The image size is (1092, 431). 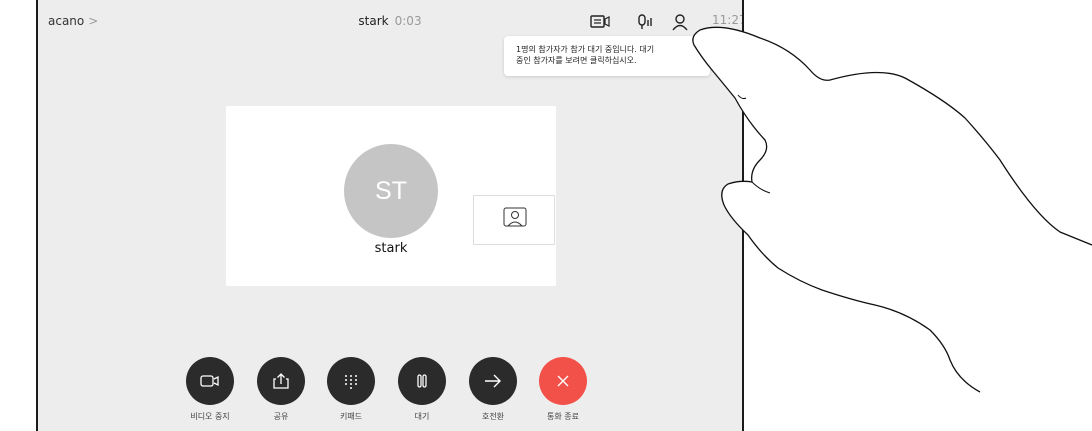 I want to click on caller-name: stark, so click(x=373, y=21).